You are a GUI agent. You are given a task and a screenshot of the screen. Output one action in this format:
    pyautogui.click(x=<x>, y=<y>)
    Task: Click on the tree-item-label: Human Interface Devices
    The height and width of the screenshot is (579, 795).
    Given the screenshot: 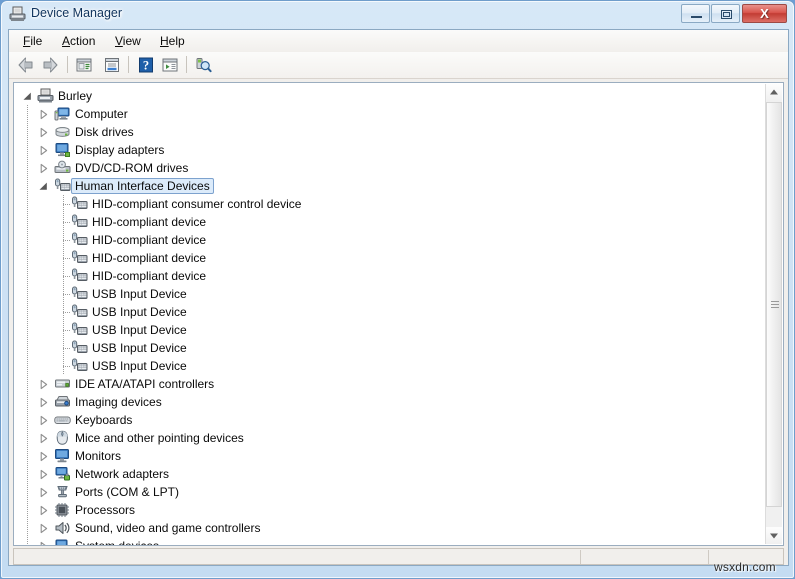 What is the action you would take?
    pyautogui.click(x=142, y=186)
    